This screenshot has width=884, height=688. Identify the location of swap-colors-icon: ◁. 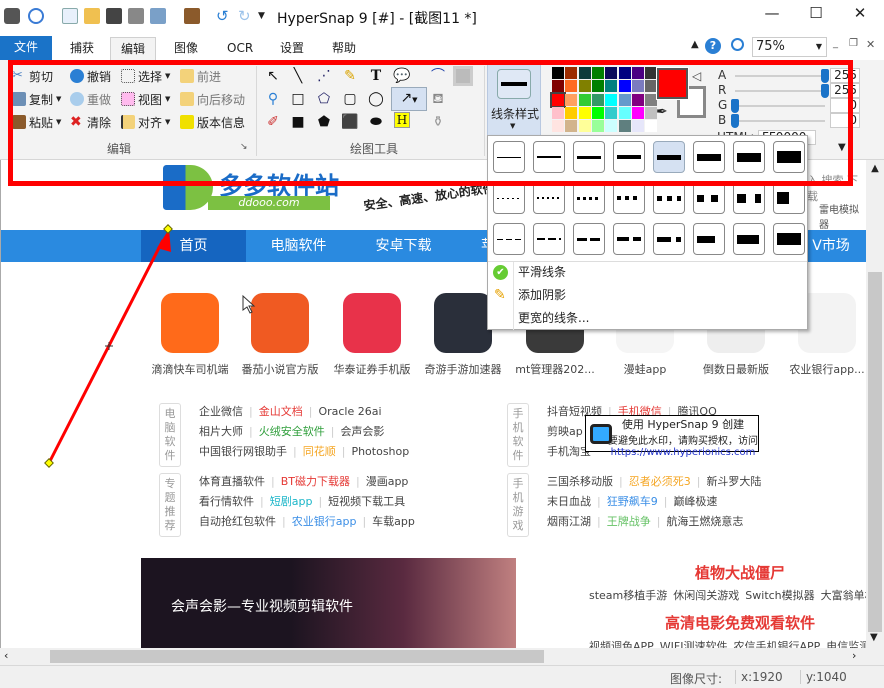
(696, 76).